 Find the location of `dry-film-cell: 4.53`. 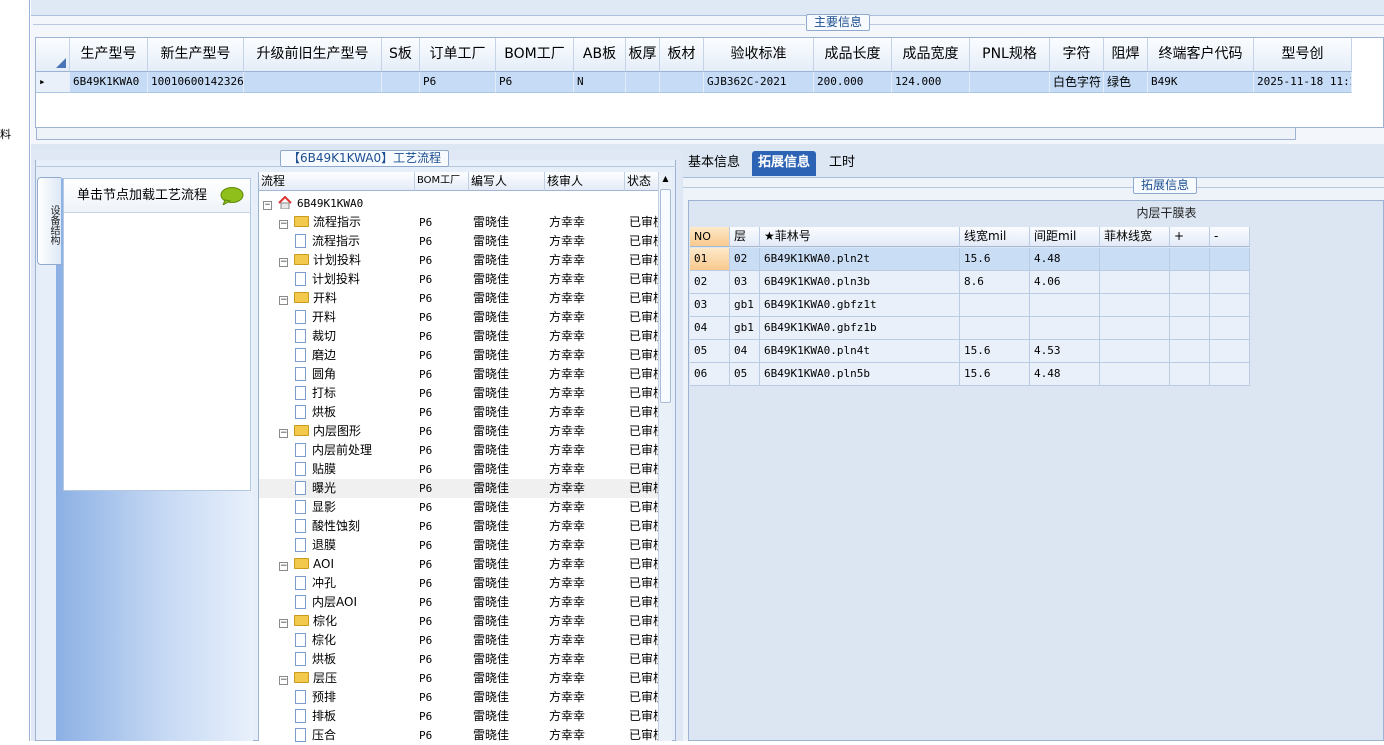

dry-film-cell: 4.53 is located at coordinates (1065, 351).